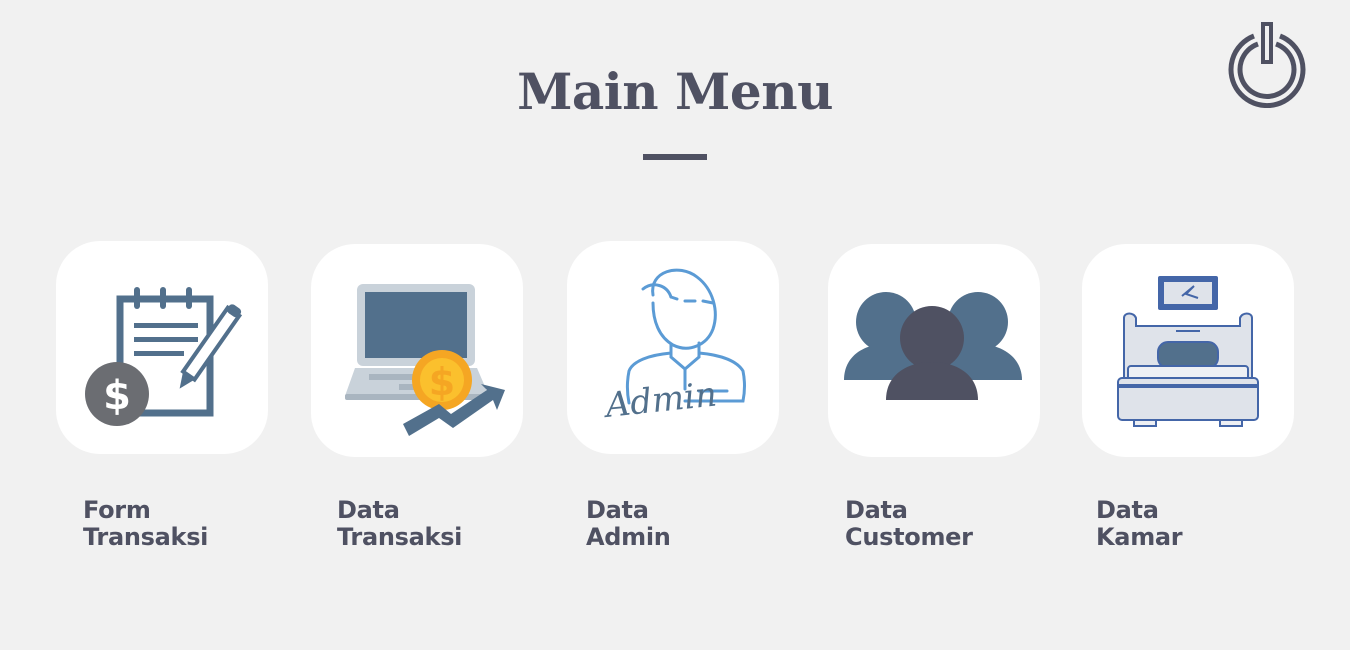 Image resolution: width=1350 pixels, height=650 pixels. I want to click on menu-tile-data-transaksi: $, so click(417, 350).